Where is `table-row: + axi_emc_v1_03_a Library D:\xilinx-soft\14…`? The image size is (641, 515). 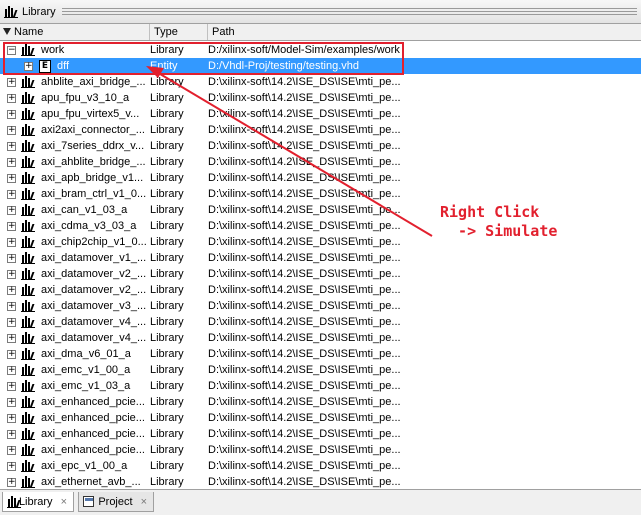 table-row: + axi_emc_v1_03_a Library D:\xilinx-soft\14… is located at coordinates (320, 386).